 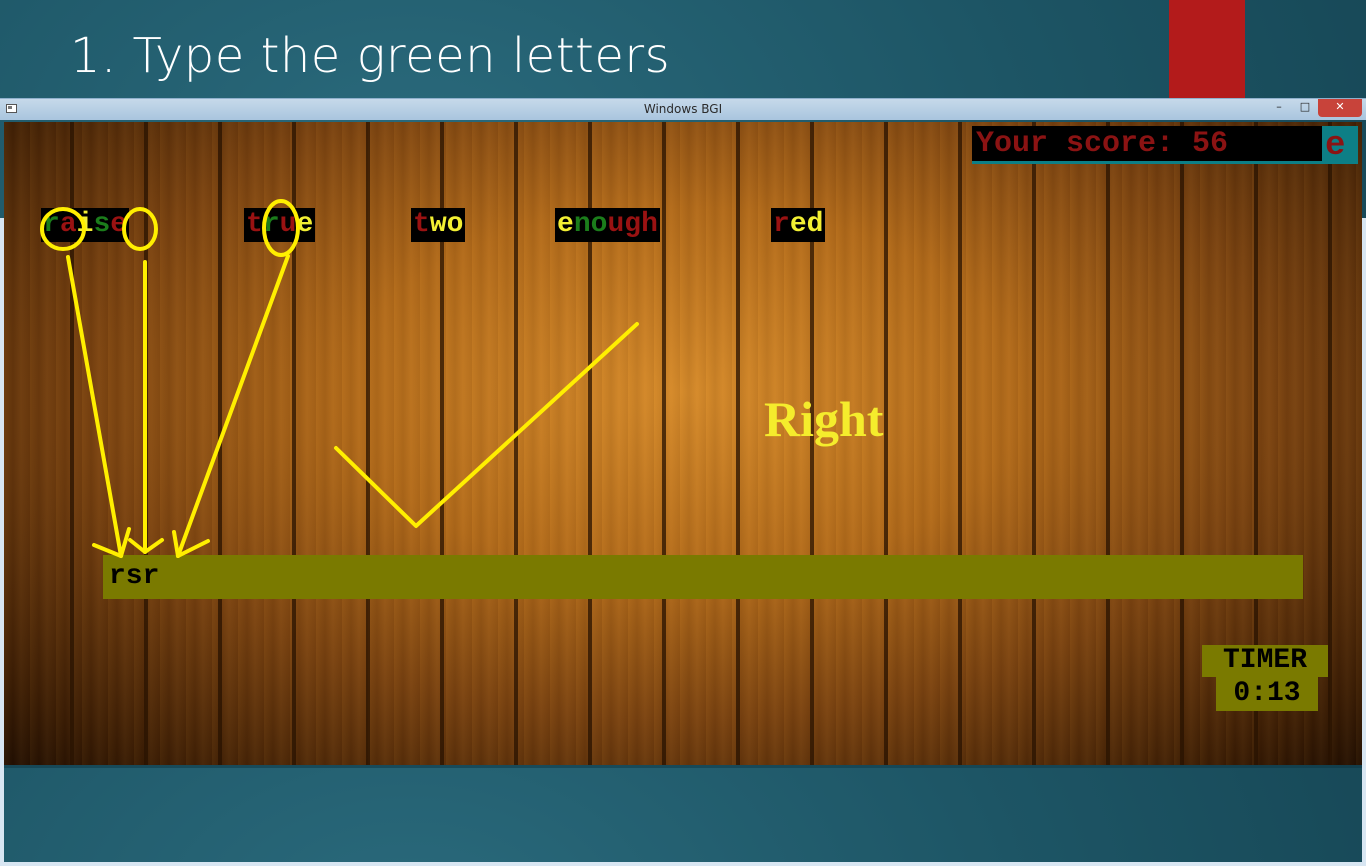 I want to click on window-frame-bottom, so click(x=683, y=864).